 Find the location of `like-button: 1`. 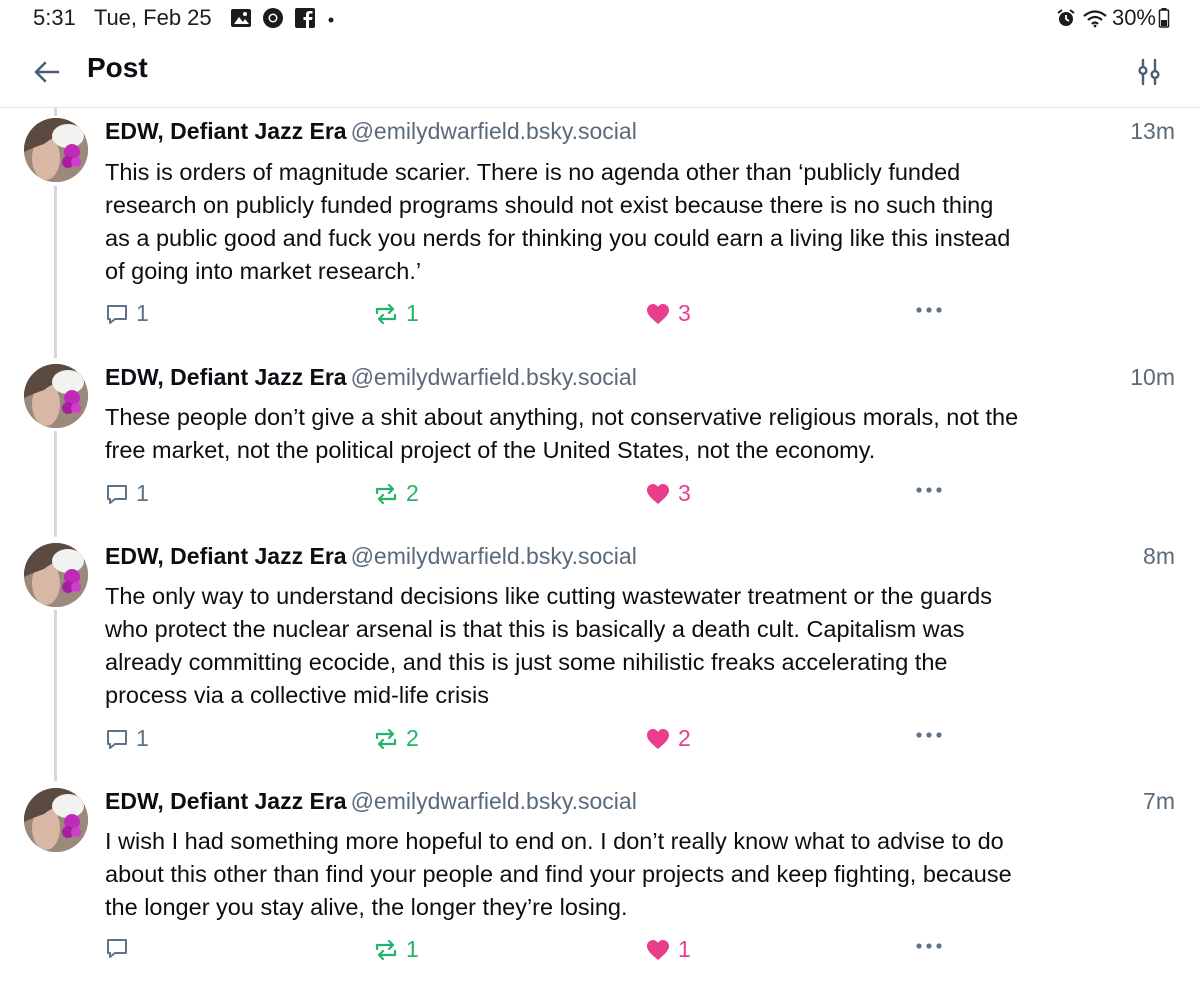

like-button: 1 is located at coordinates (668, 949).